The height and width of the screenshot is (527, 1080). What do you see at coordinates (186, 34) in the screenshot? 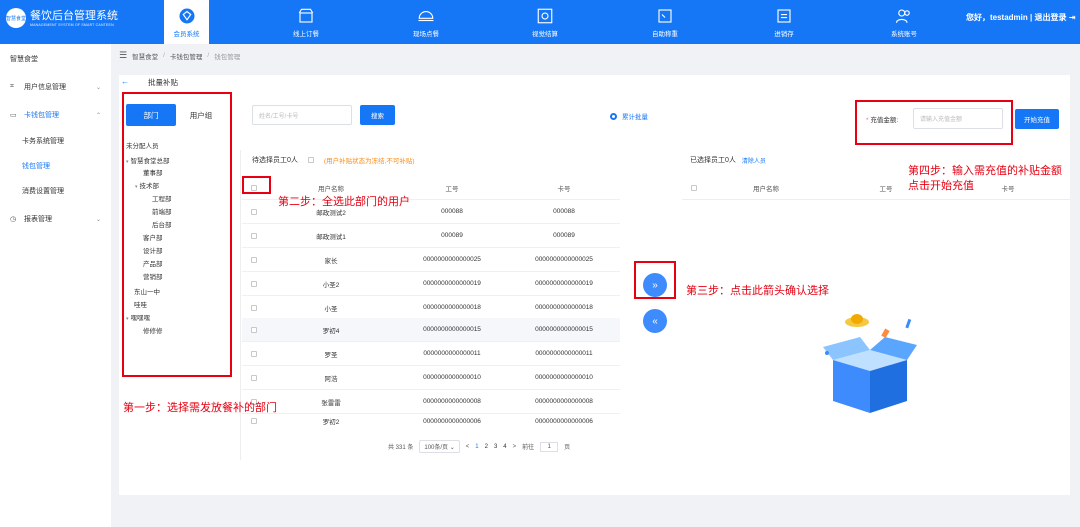
I see `nav-label: 会员系统` at bounding box center [186, 34].